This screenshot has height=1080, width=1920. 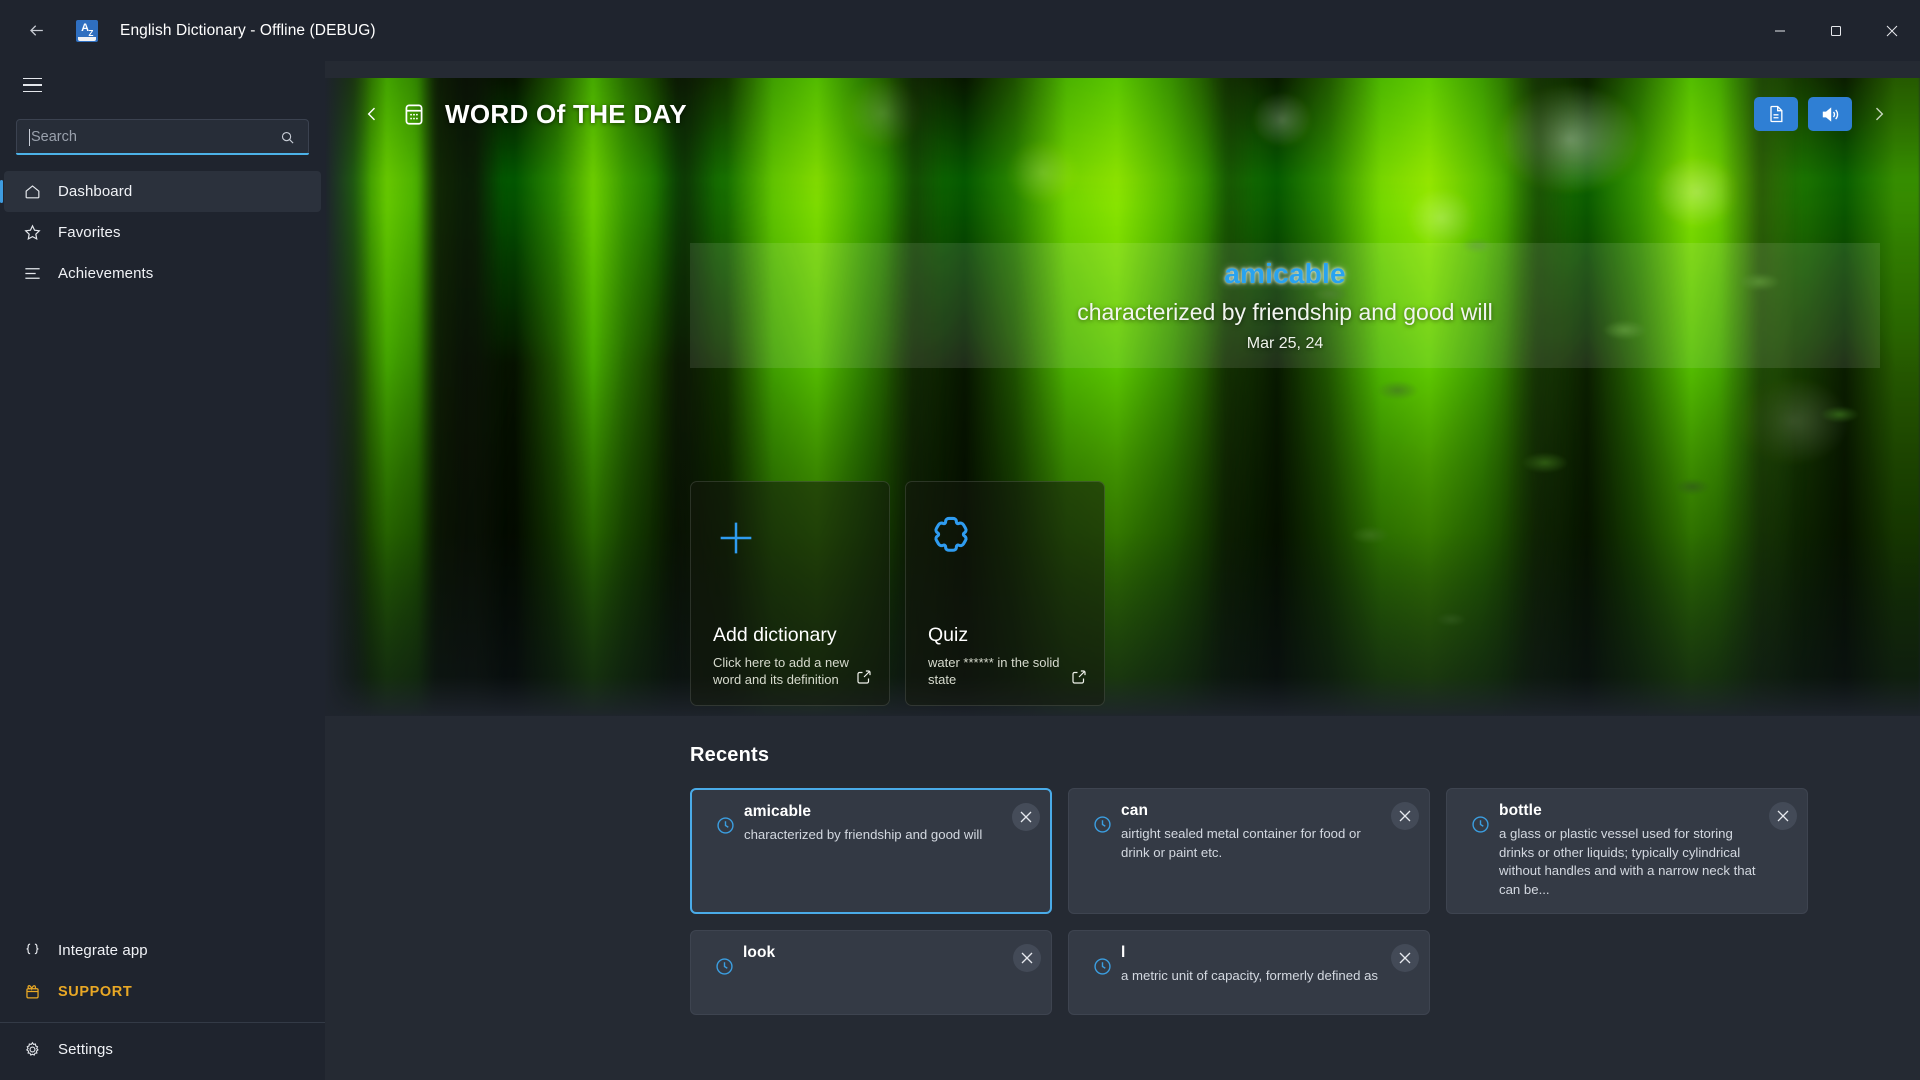 What do you see at coordinates (287, 137) in the screenshot?
I see `search-icon` at bounding box center [287, 137].